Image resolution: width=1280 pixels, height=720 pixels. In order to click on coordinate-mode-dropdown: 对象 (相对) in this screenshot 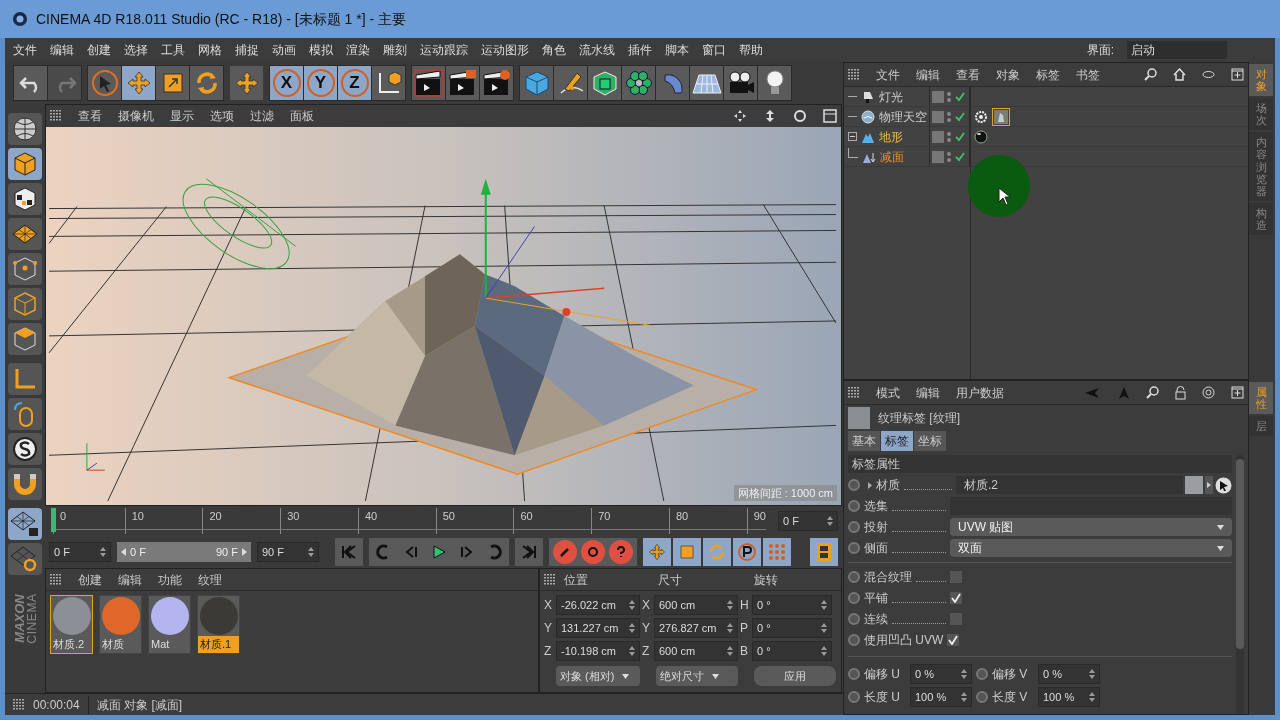, I will do `click(598, 676)`.